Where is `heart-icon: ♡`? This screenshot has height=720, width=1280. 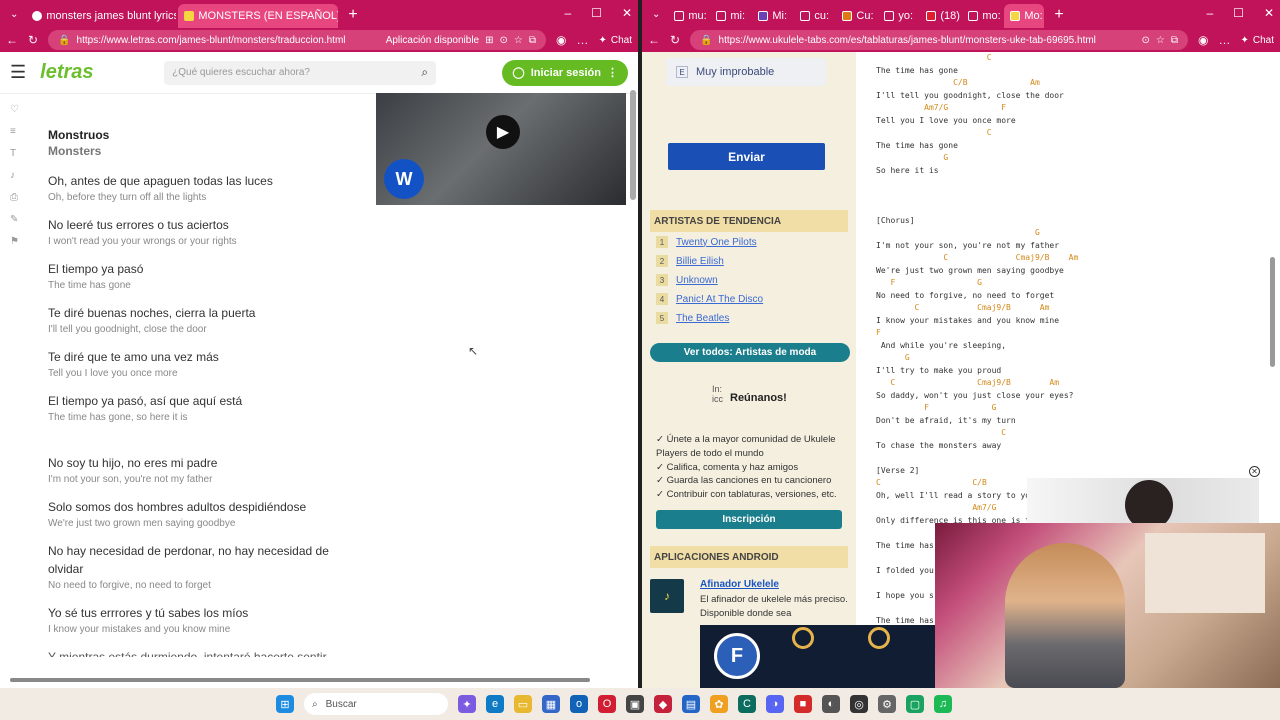
heart-icon: ♡ is located at coordinates (14, 109).